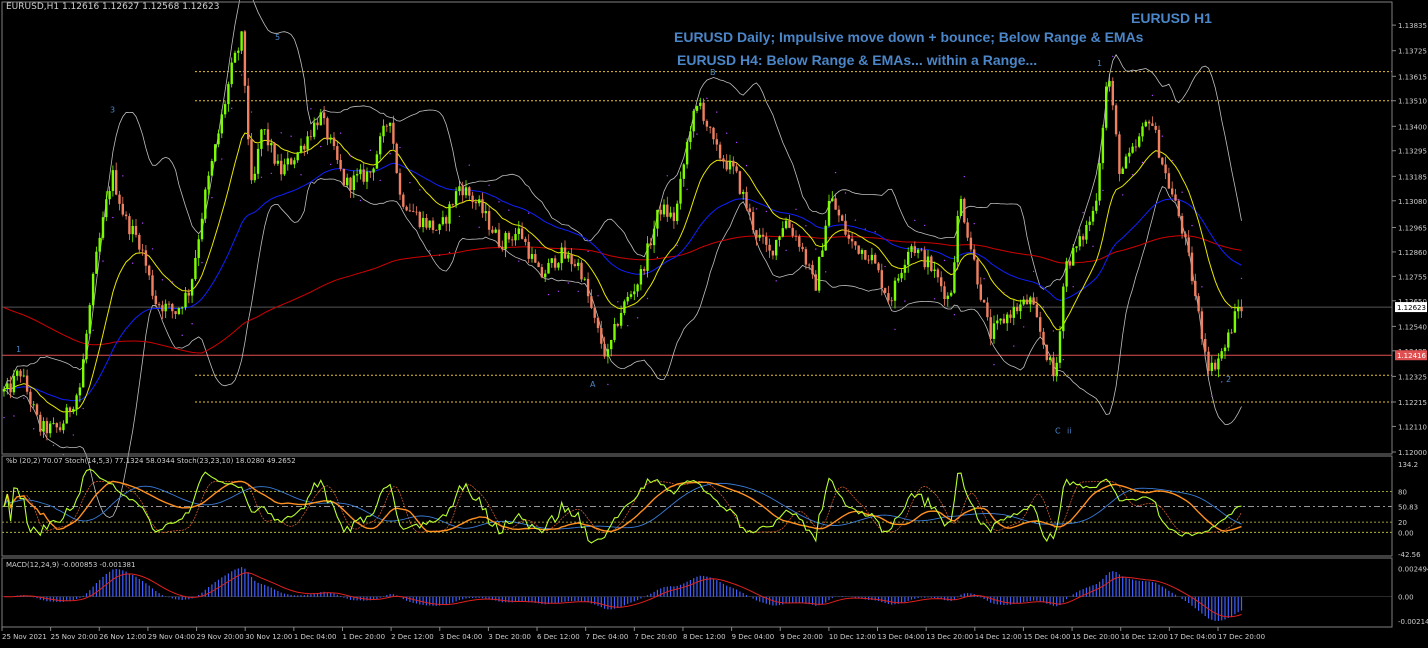  What do you see at coordinates (622, 507) in the screenshot?
I see `stoch-signal-line` at bounding box center [622, 507].